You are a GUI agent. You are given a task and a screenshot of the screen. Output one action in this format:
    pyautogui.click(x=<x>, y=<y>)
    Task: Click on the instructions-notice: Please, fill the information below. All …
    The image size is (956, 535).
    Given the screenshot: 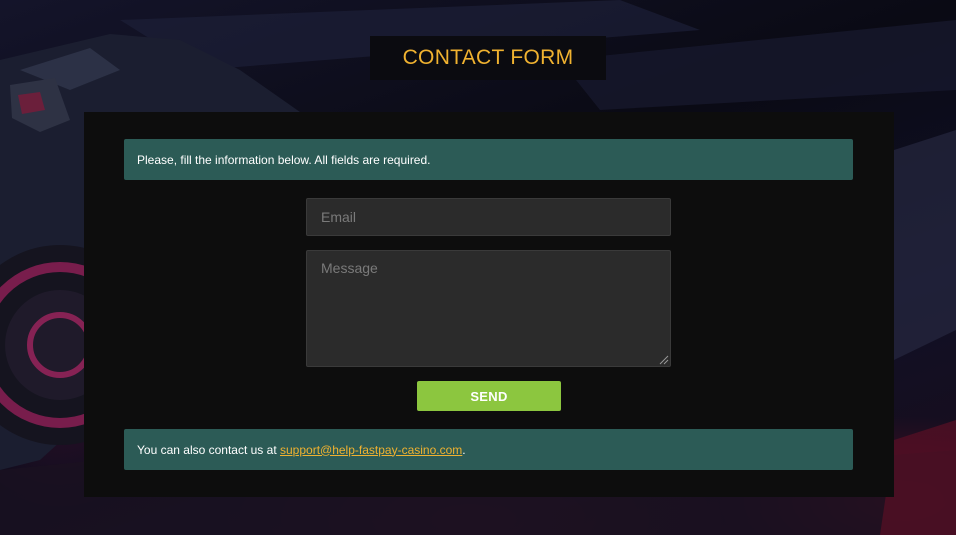 What is the action you would take?
    pyautogui.click(x=488, y=159)
    